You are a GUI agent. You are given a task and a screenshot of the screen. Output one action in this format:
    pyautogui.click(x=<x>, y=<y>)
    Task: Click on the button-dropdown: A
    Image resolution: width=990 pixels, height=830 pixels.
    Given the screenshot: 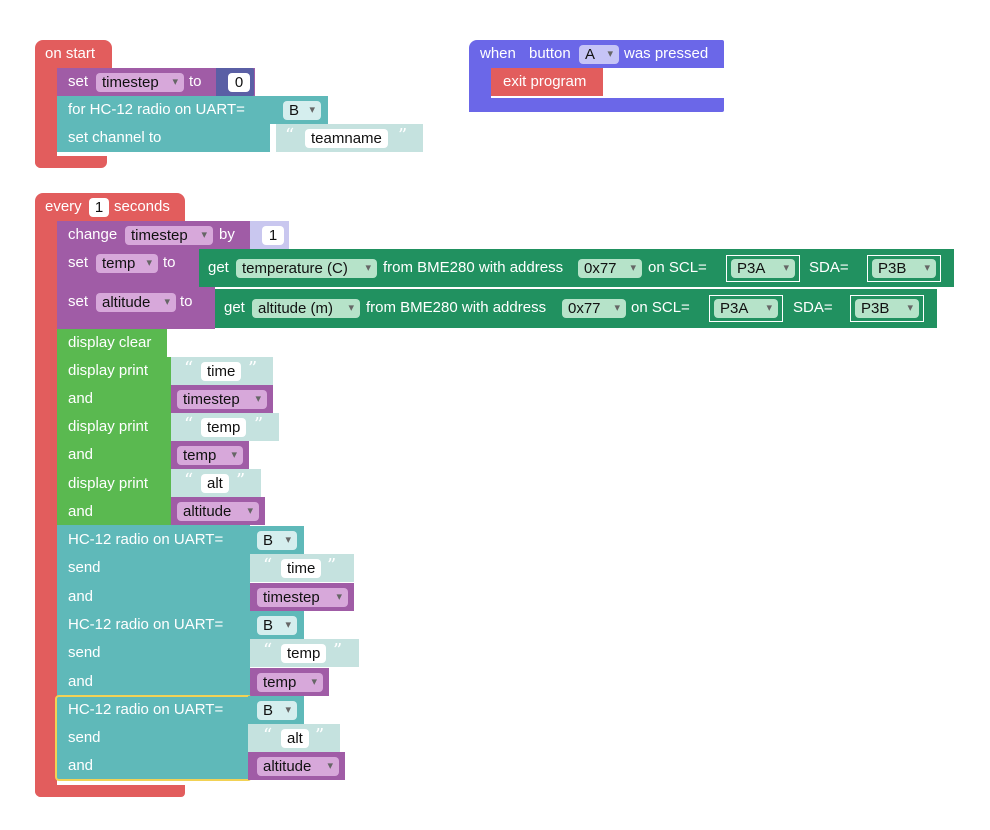 What is the action you would take?
    pyautogui.click(x=599, y=54)
    